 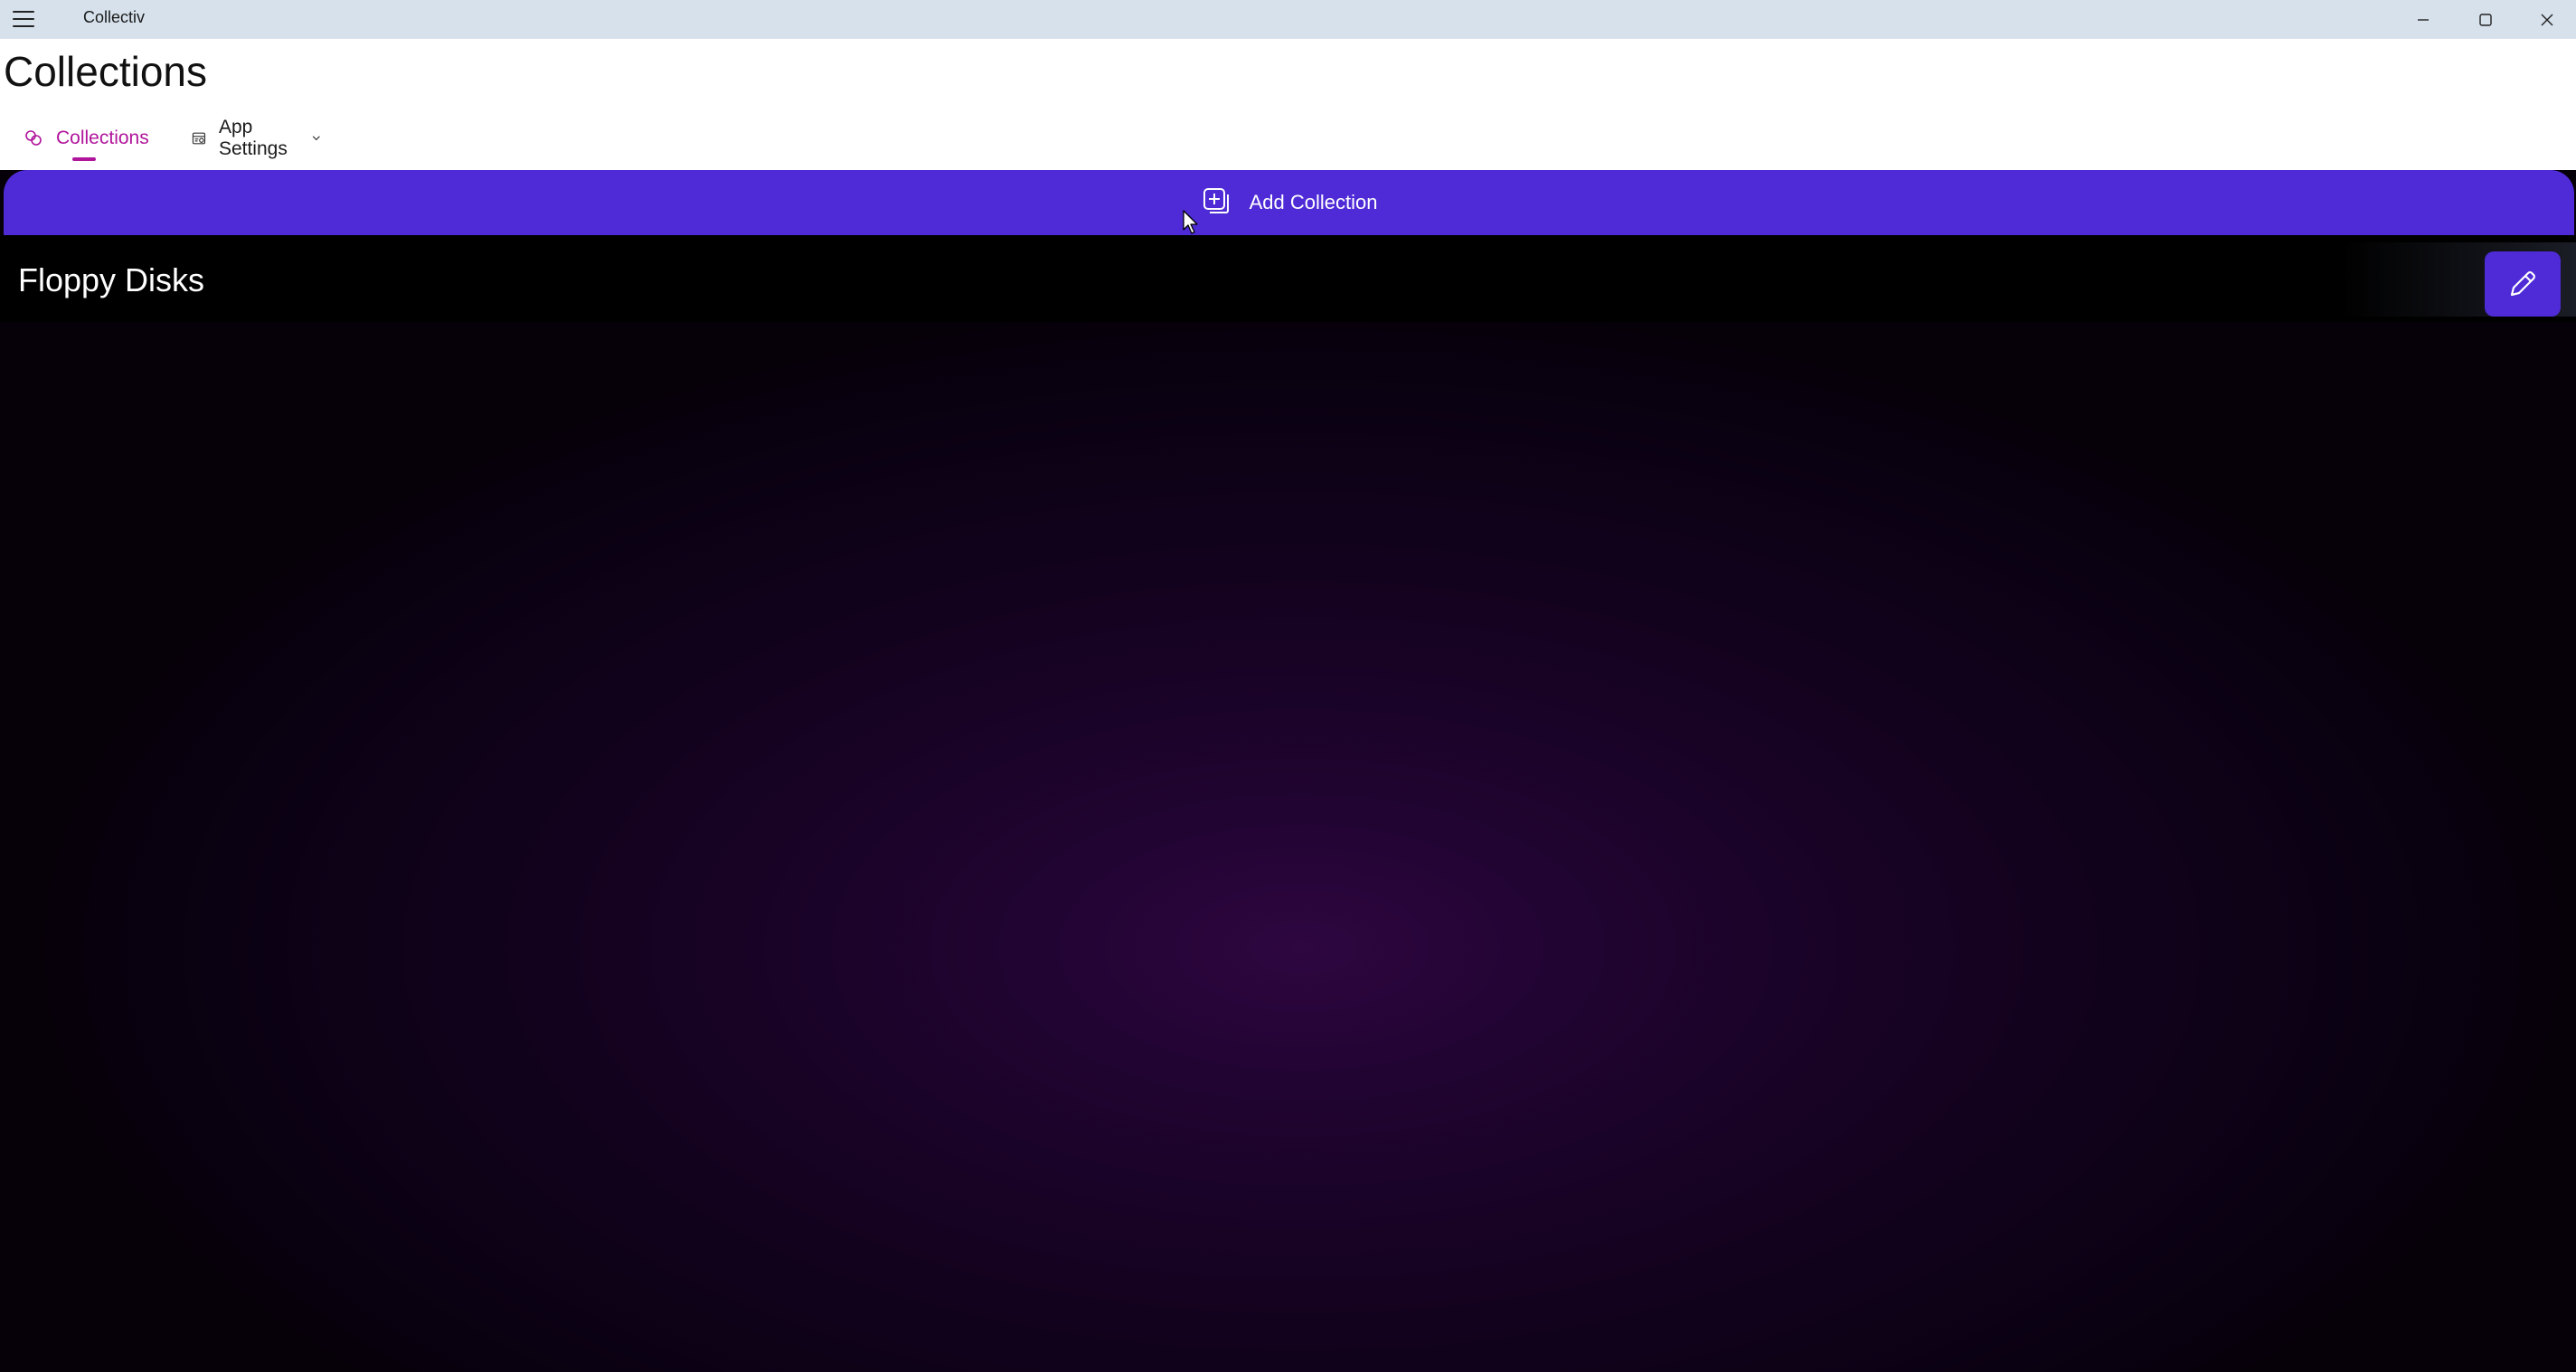 I want to click on tab-collections: Collections, so click(x=86, y=138).